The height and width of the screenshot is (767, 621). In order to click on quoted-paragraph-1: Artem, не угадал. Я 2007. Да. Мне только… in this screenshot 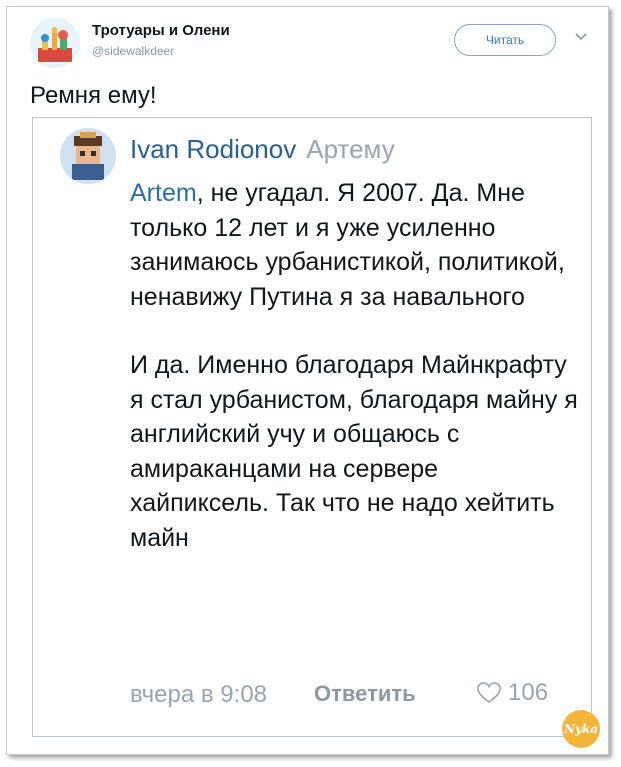, I will do `click(355, 245)`.